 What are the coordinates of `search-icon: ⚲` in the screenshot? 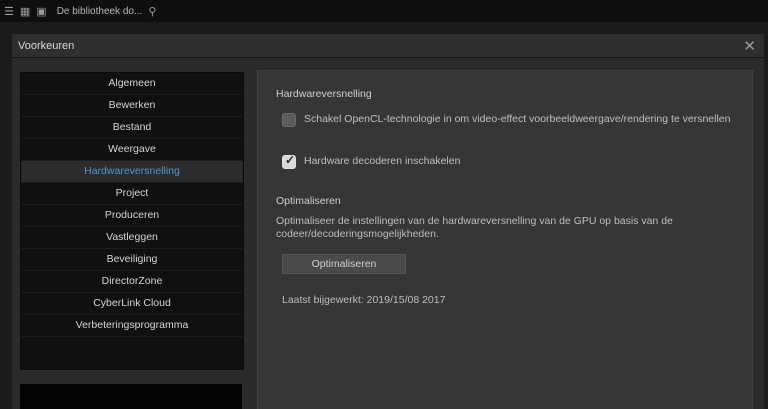 It's located at (152, 11).